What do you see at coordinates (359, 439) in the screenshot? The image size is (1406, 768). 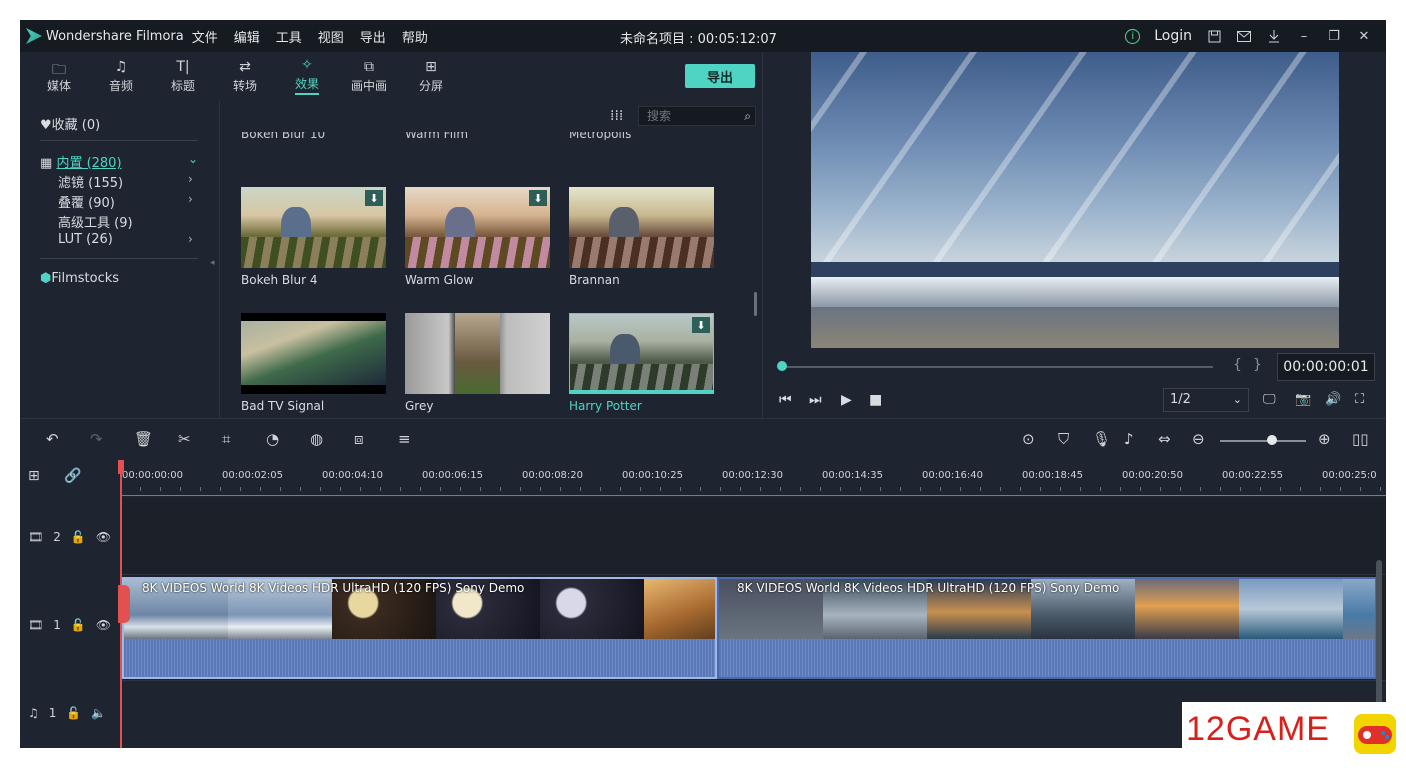 I see `green-screen-icon: ⧈` at bounding box center [359, 439].